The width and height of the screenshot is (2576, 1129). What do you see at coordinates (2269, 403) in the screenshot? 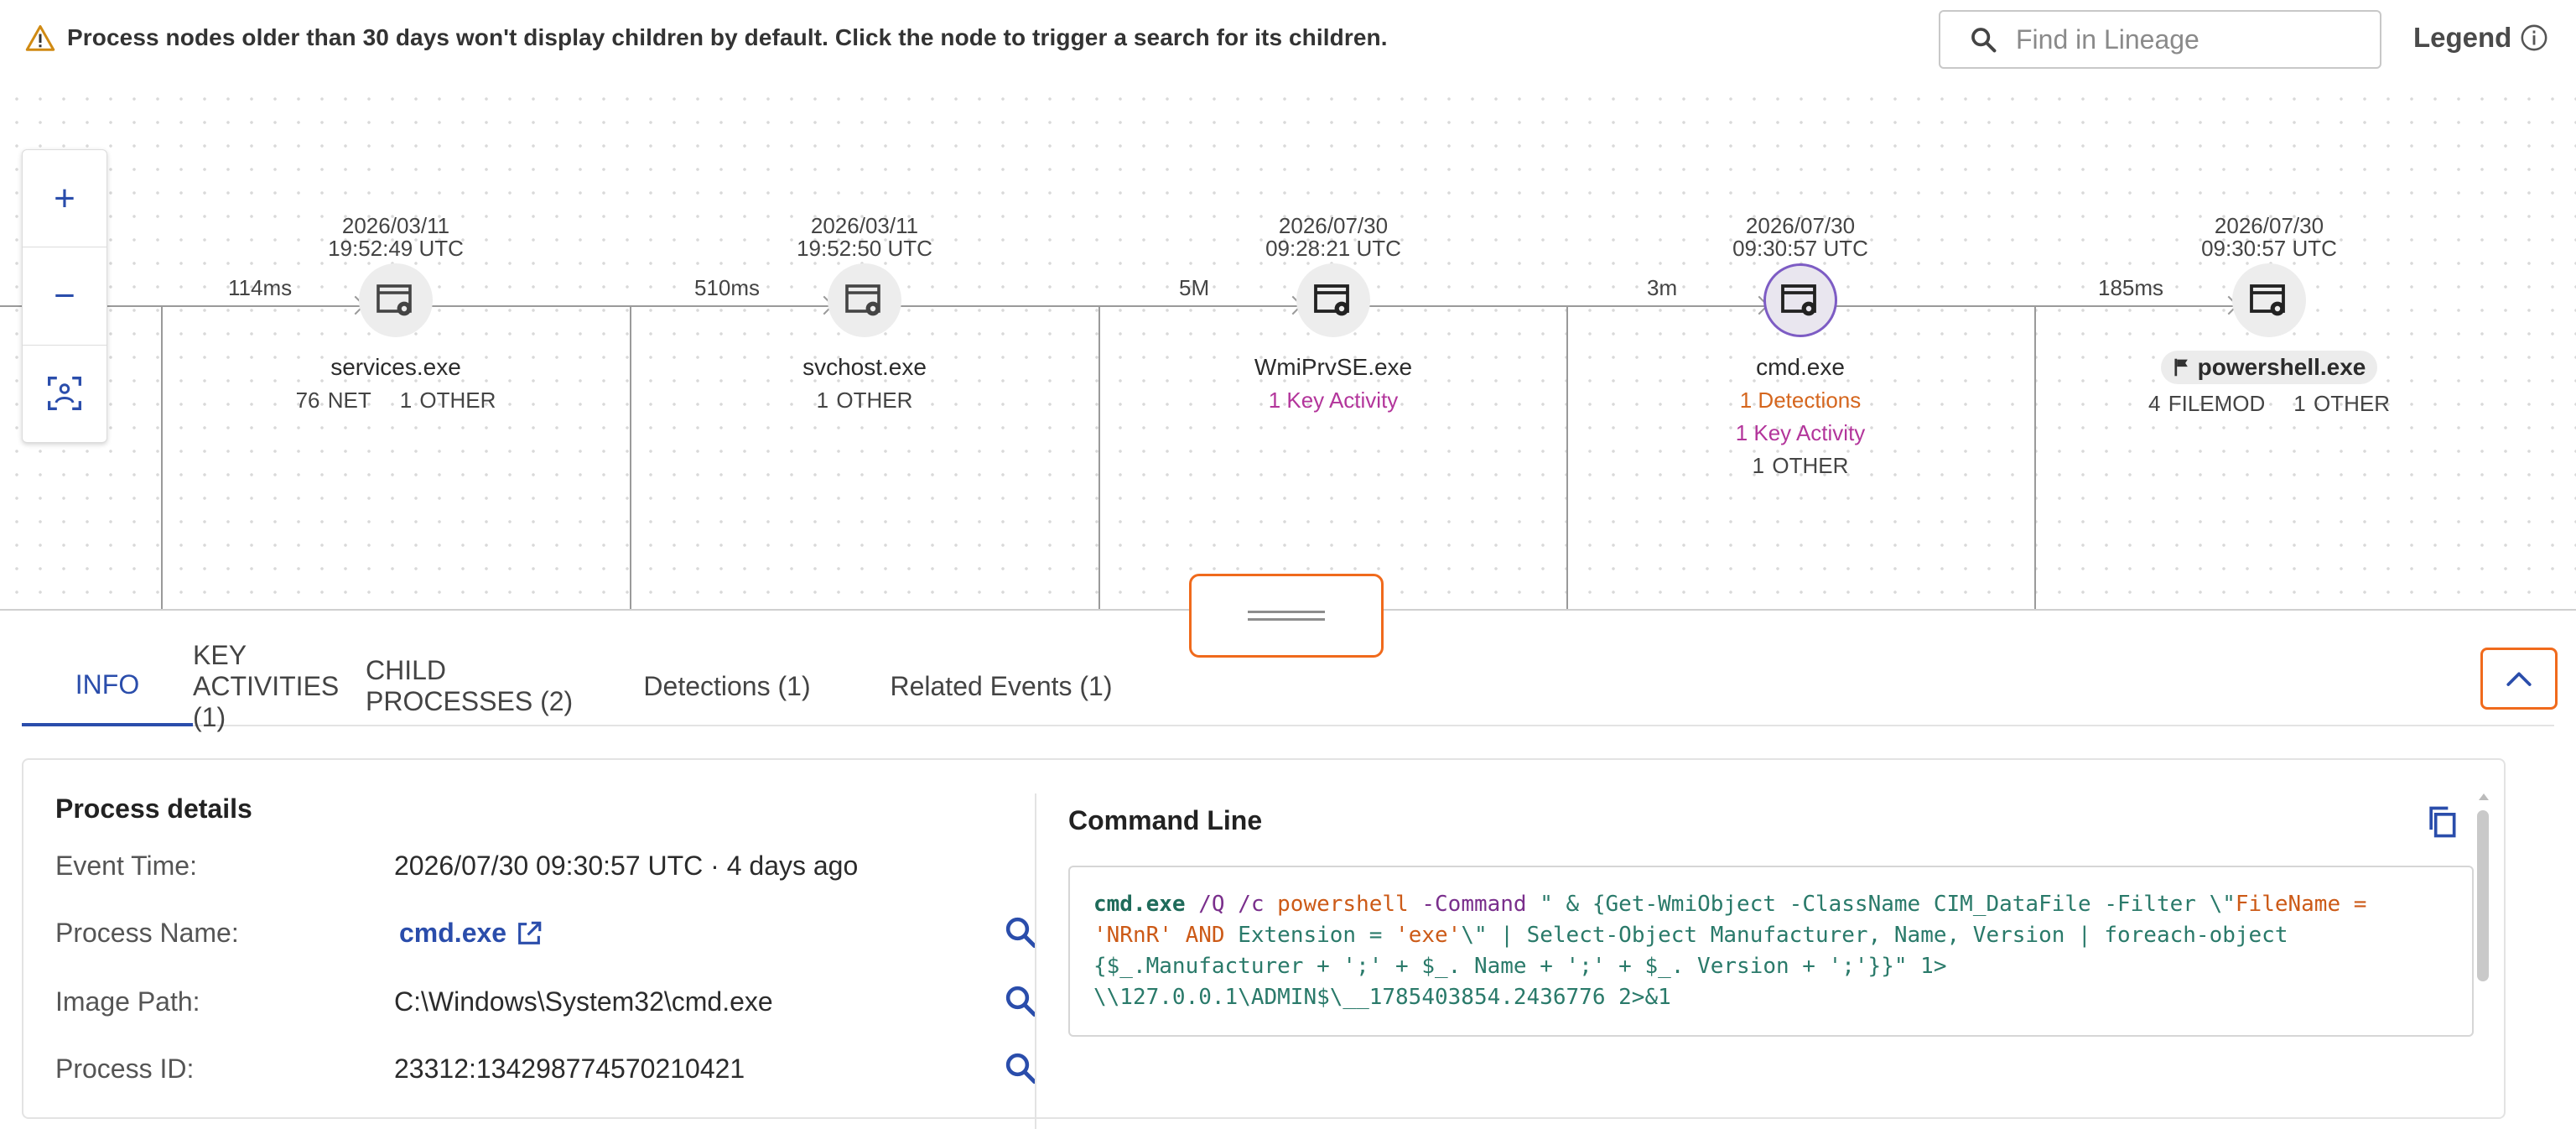
I see `node-counts: 4 FILEMOD 1 OTHER` at bounding box center [2269, 403].